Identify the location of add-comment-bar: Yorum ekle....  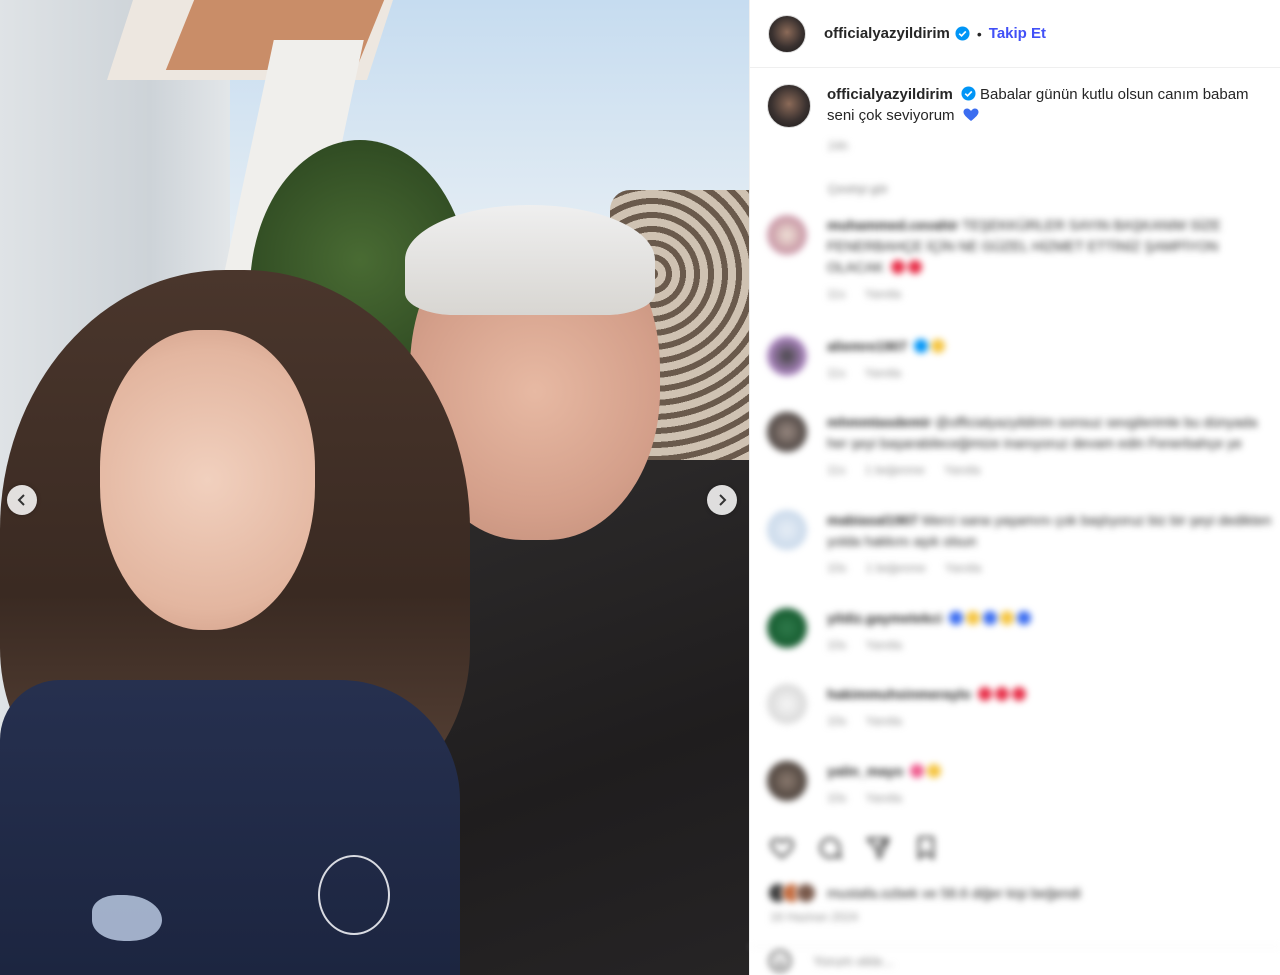
(1015, 960).